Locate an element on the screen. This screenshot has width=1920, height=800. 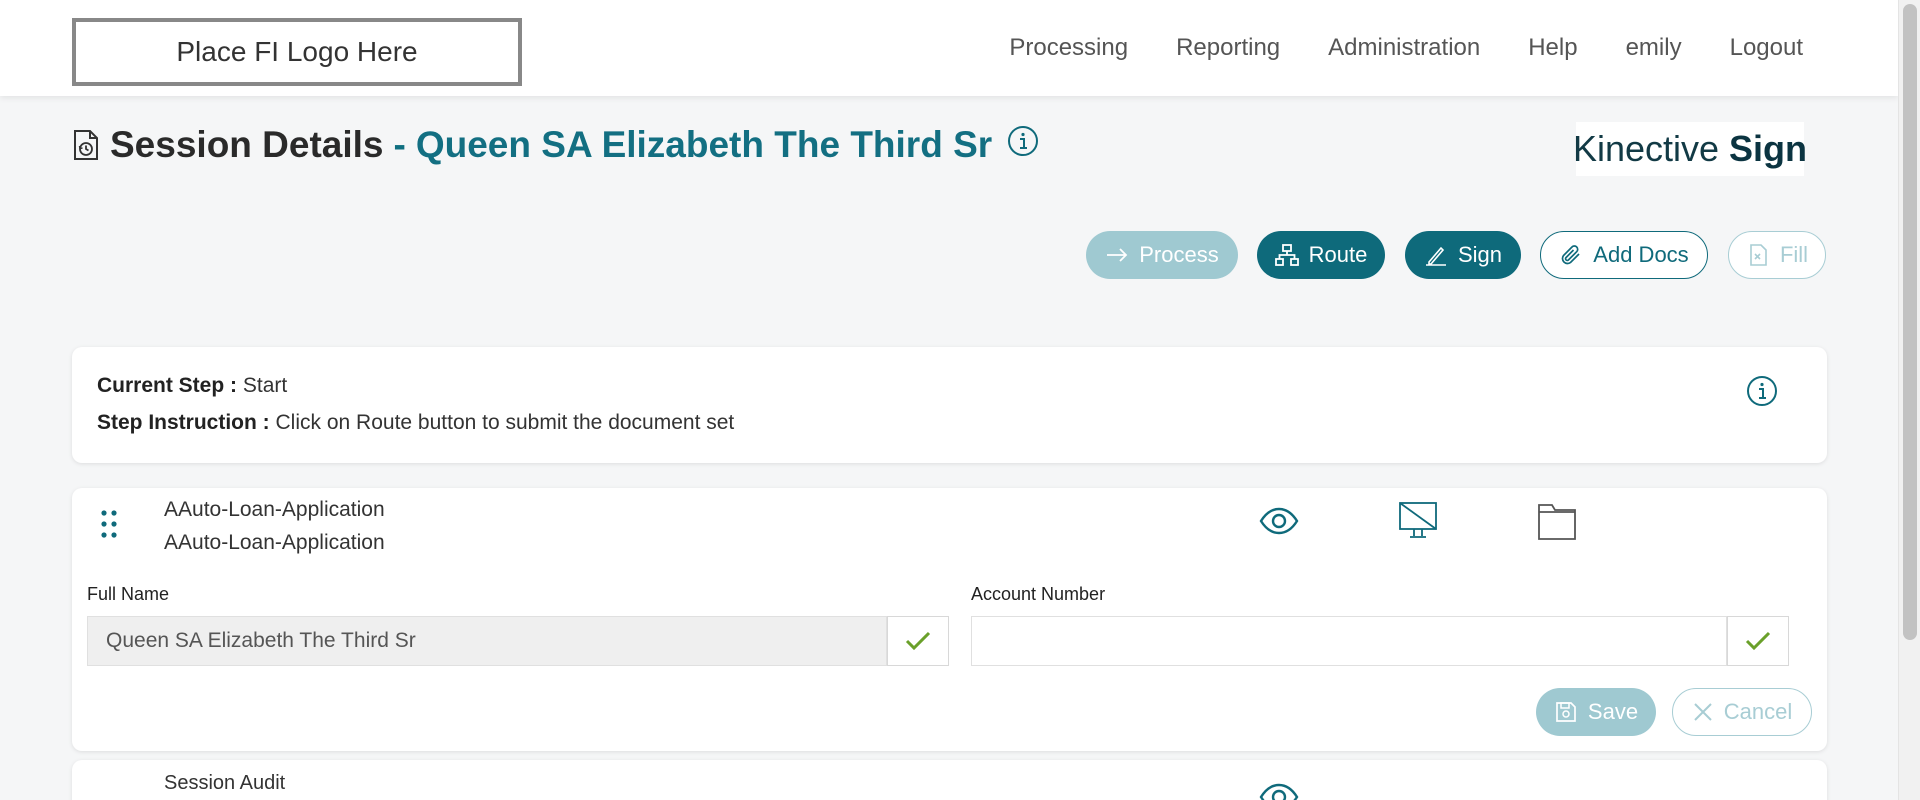
route-label: Route is located at coordinates (1338, 254).